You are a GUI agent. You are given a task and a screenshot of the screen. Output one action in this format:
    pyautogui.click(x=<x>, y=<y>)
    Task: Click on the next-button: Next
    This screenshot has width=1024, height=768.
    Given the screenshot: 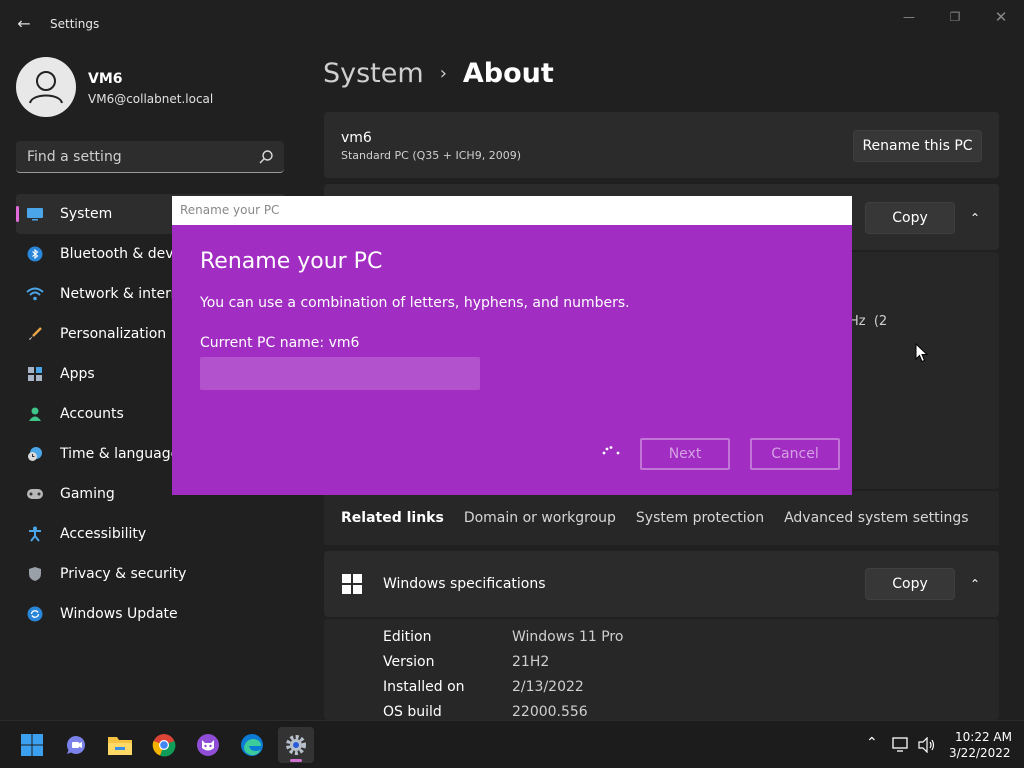 What is the action you would take?
    pyautogui.click(x=685, y=454)
    